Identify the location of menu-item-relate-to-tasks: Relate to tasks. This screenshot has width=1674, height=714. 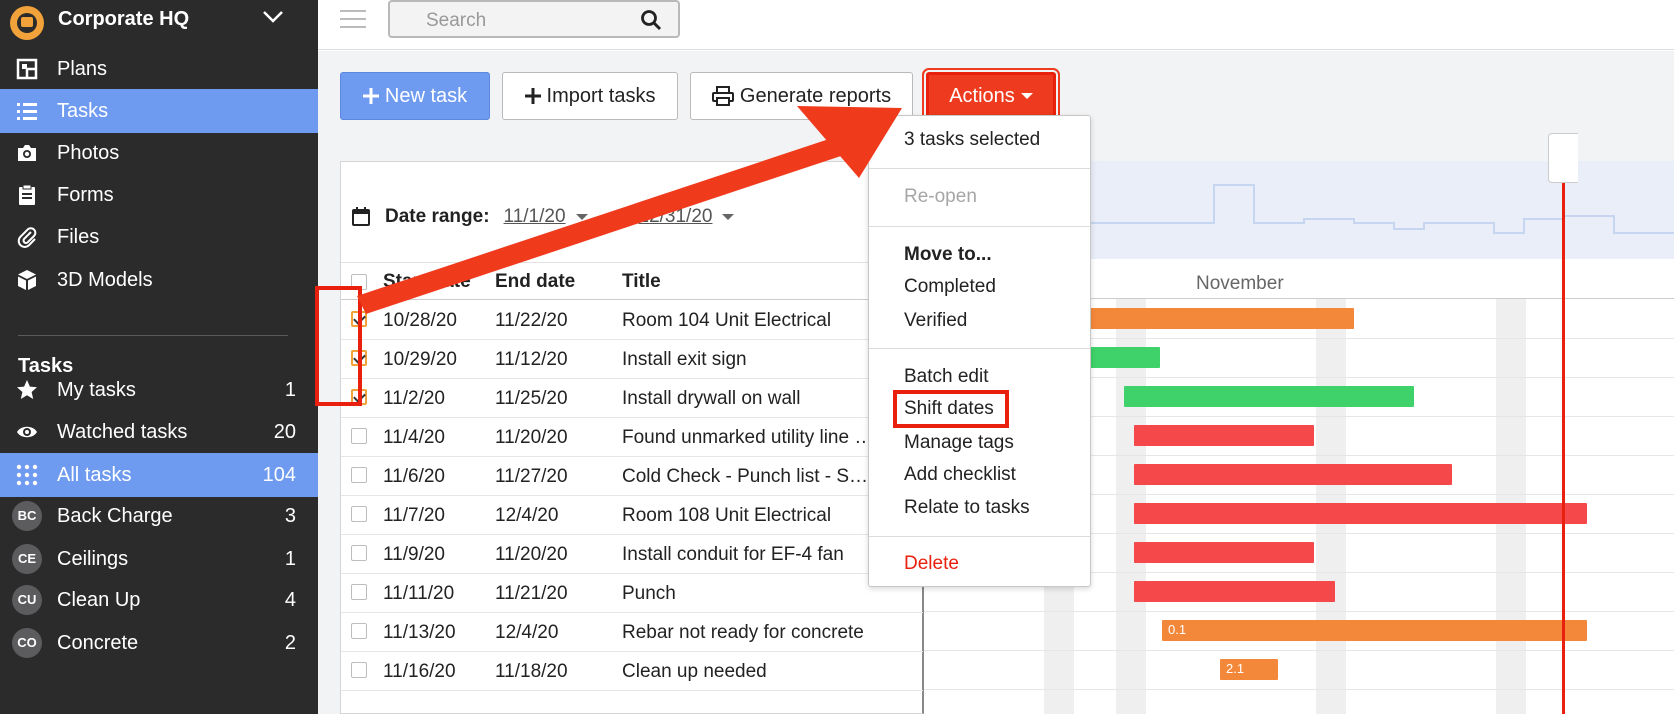
(967, 508).